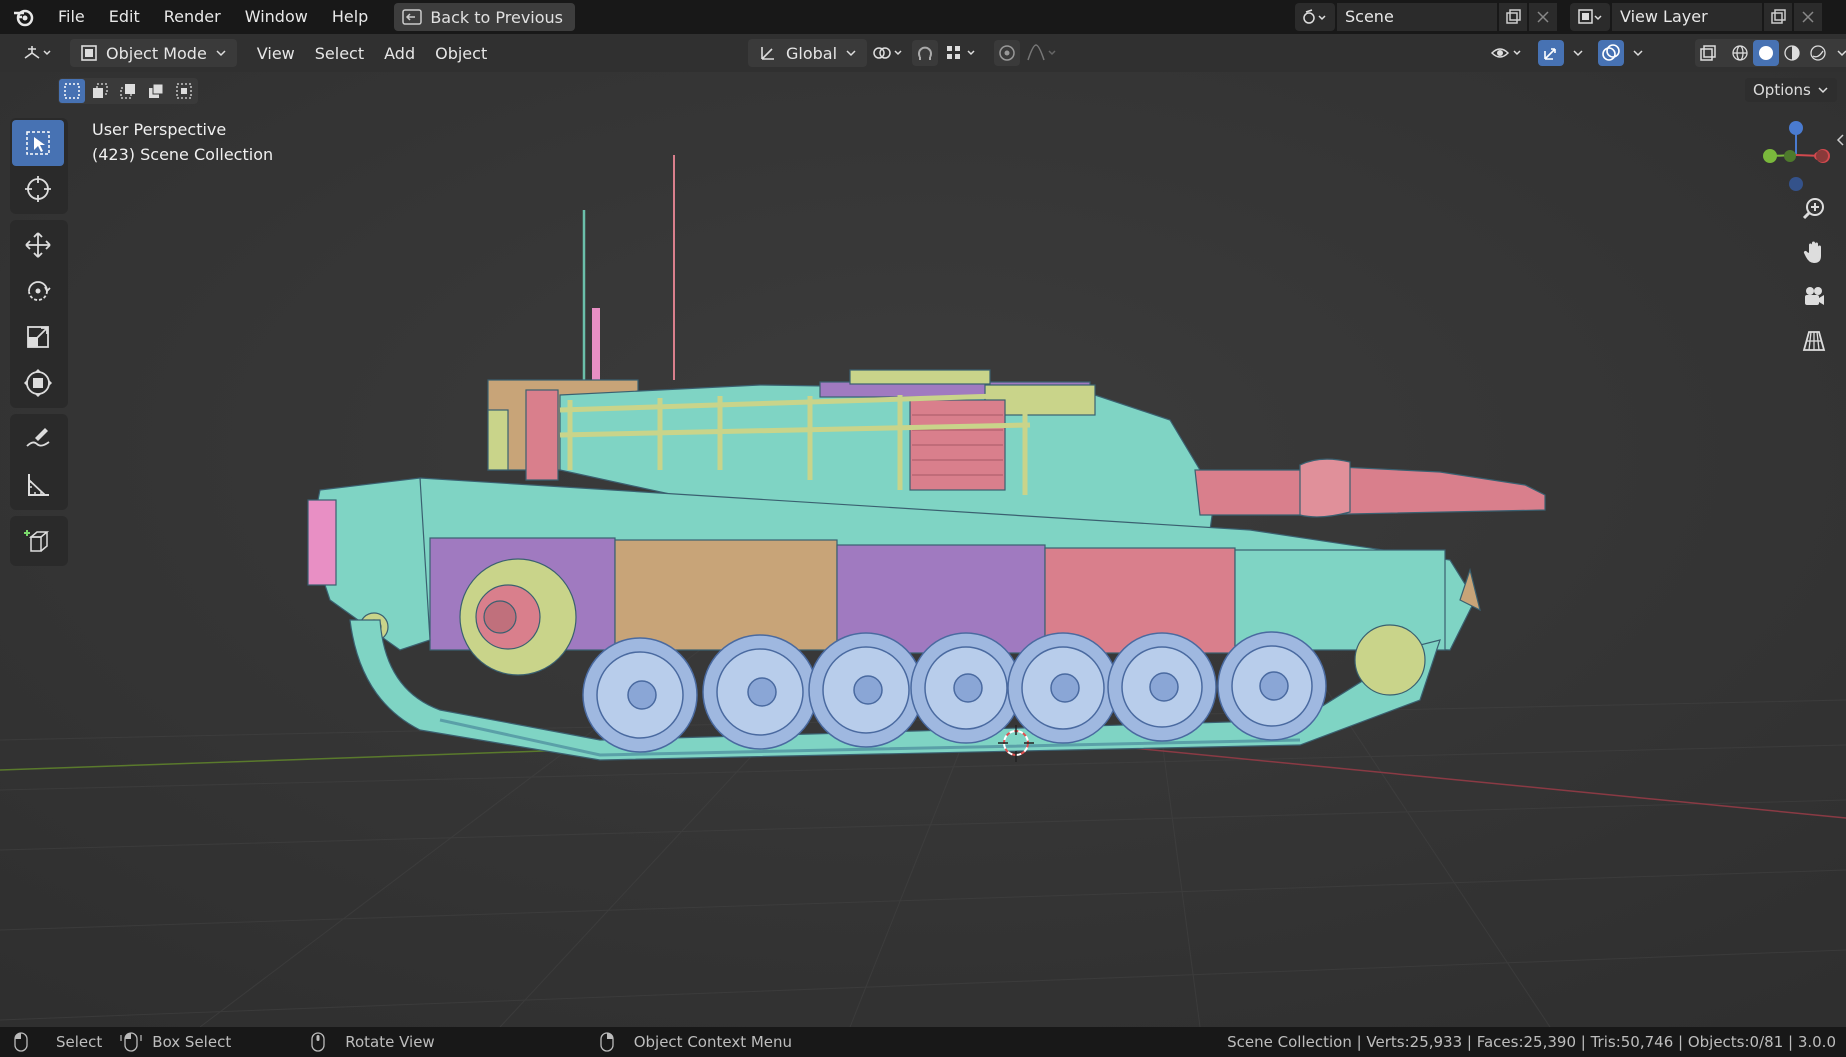  Describe the element at coordinates (100, 91) in the screenshot. I see `select-extend-icon` at that location.